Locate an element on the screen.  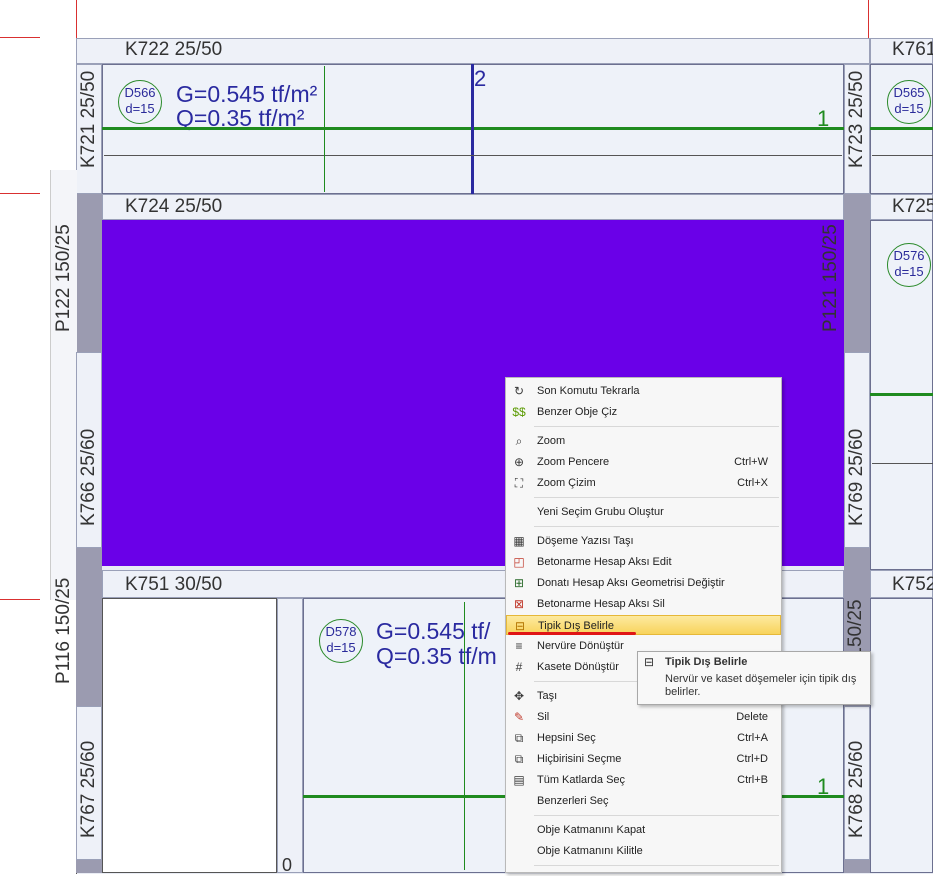
axis-mark: 2 is located at coordinates (480, 78).